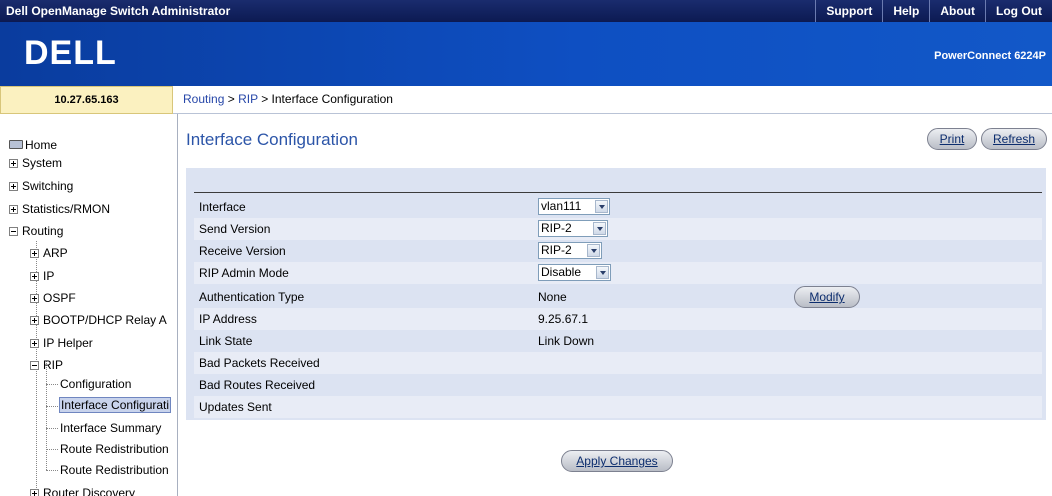 The height and width of the screenshot is (496, 1052). I want to click on sidebar-item-ospf: OSPF, so click(53, 298).